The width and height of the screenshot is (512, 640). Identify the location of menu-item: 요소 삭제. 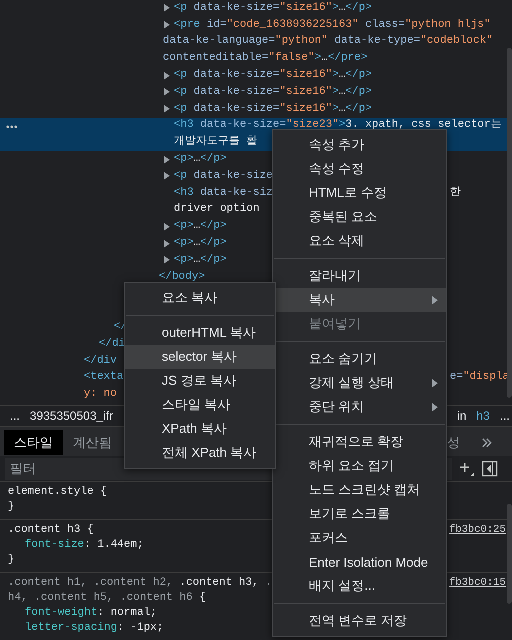
(359, 241).